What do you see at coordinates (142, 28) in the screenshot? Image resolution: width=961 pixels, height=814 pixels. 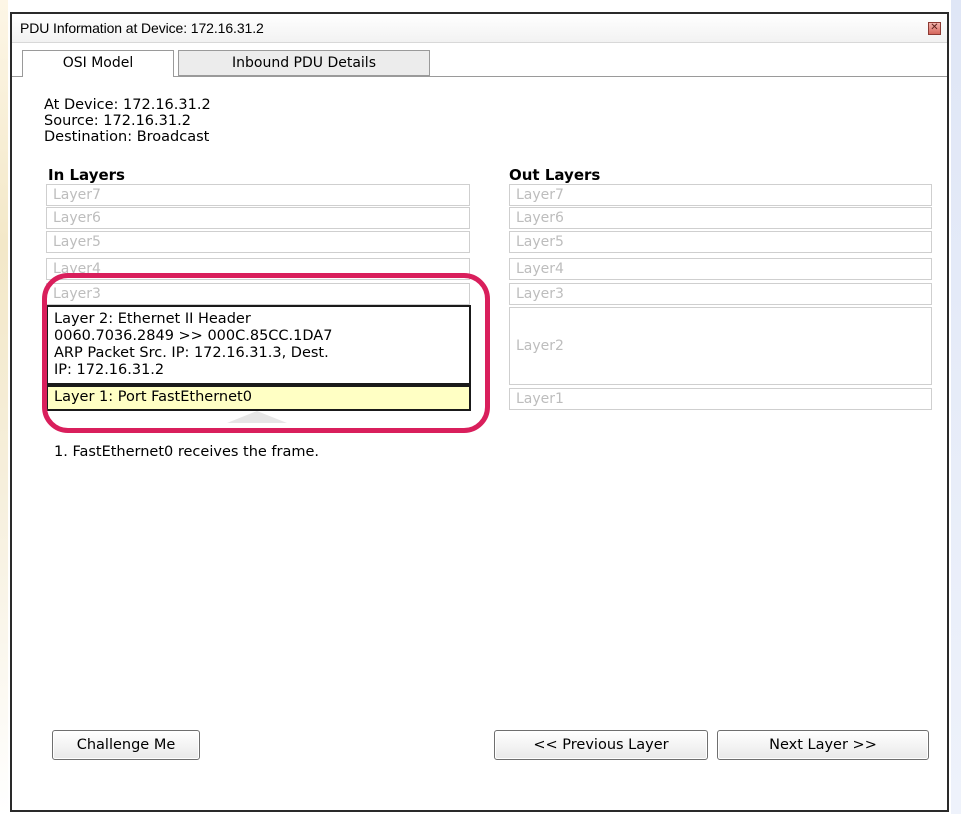 I see `window-title: PDU Information at Device: 172.16.31.2` at bounding box center [142, 28].